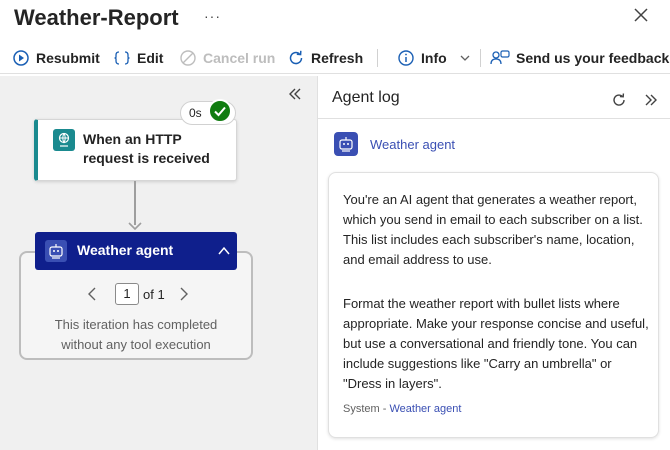  Describe the element at coordinates (500, 57) in the screenshot. I see `feedback-person-icon` at that location.